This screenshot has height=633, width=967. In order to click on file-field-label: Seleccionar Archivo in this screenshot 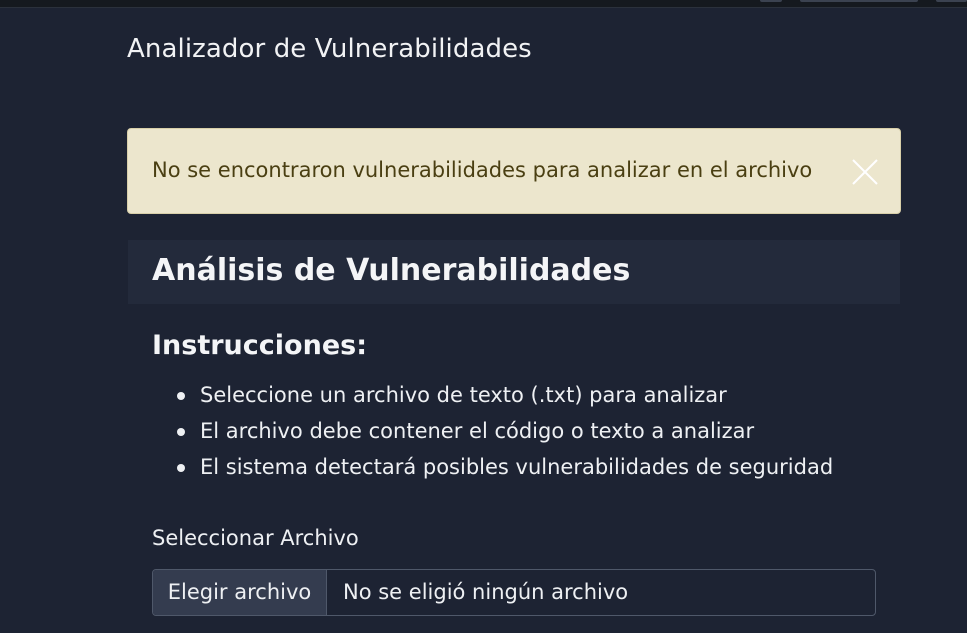, I will do `click(255, 538)`.